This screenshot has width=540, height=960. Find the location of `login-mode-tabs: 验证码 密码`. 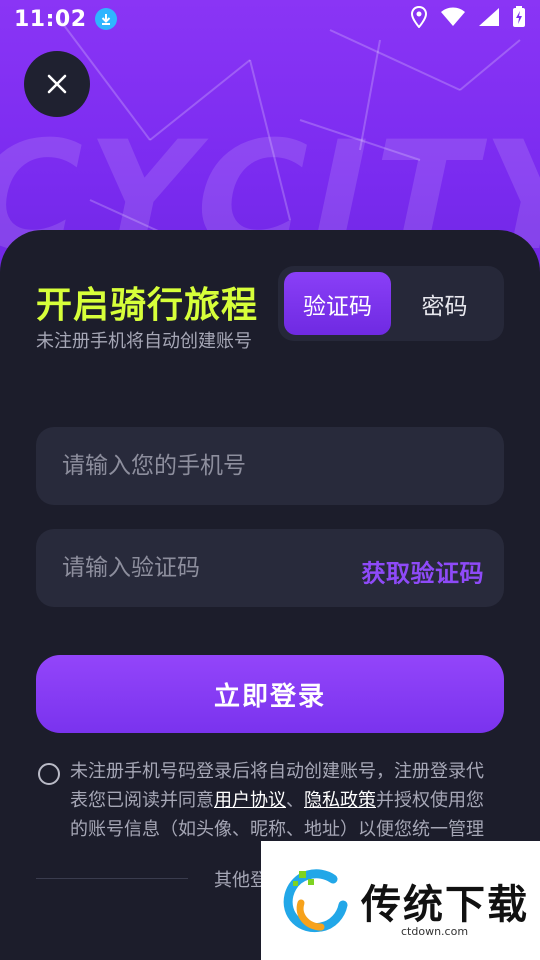

login-mode-tabs: 验证码 密码 is located at coordinates (391, 303).